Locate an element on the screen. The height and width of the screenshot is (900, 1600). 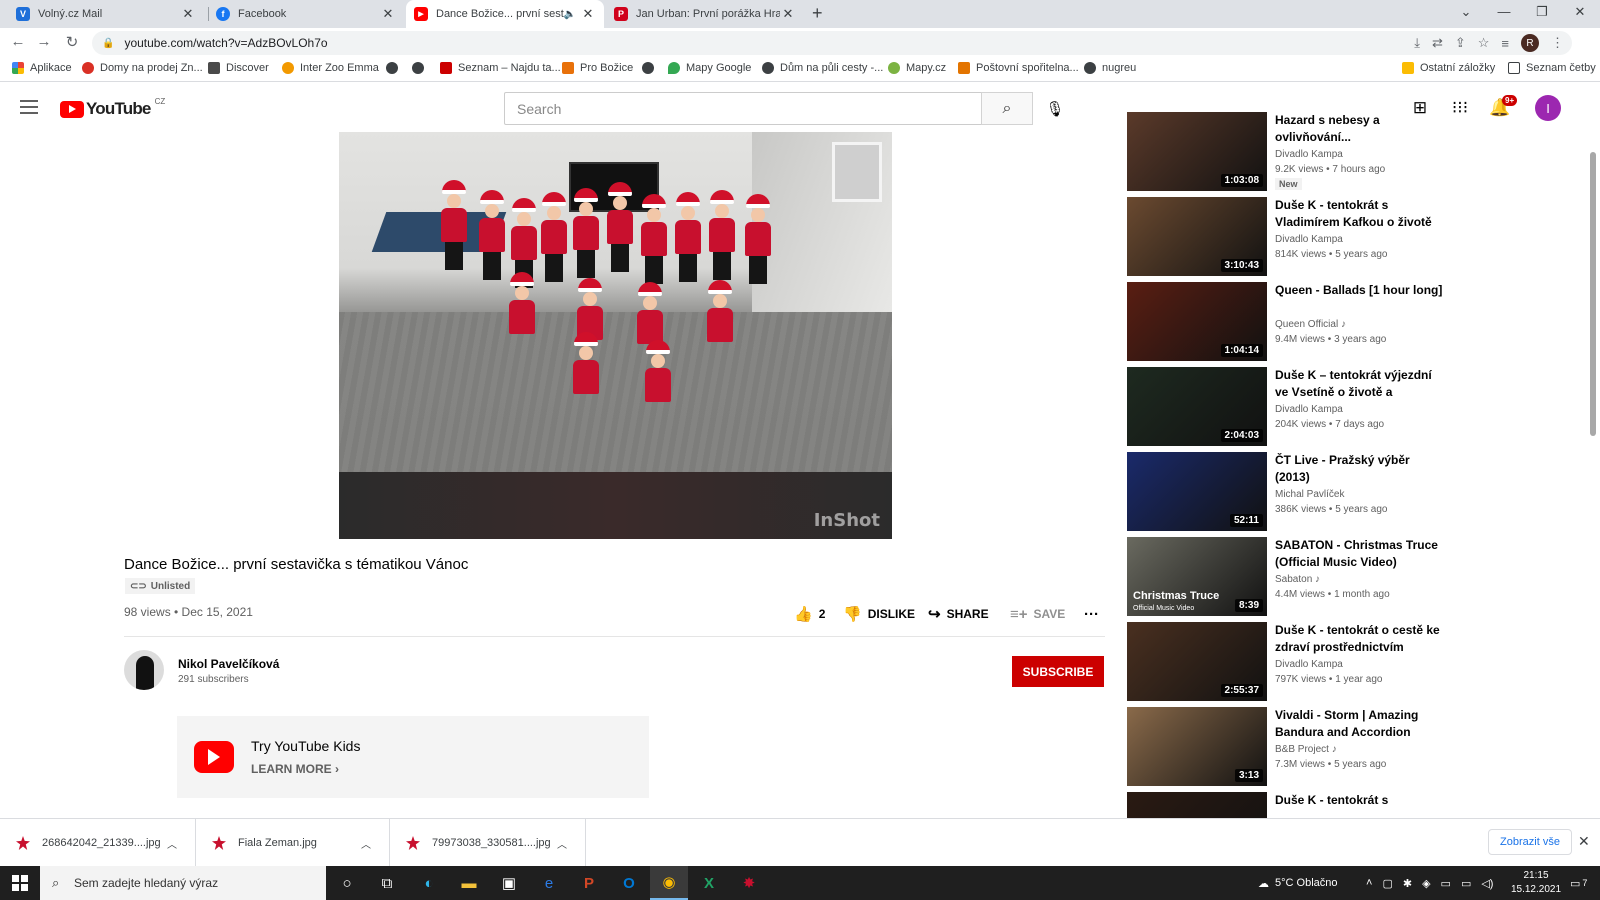
taskbar-search-input: ⌕ Sem zadejte hledaný výraz is located at coordinates (183, 883).